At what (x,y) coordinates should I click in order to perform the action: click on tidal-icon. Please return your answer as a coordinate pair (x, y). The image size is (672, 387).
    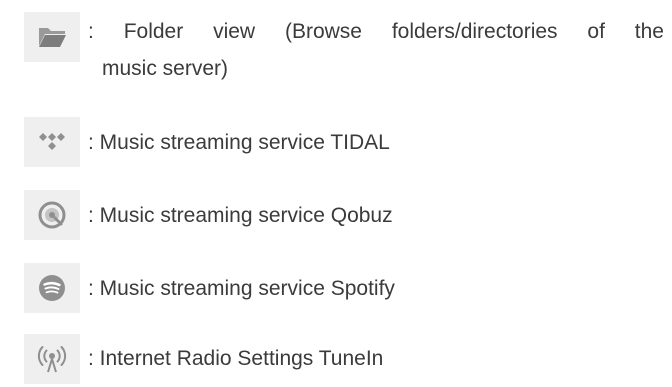
    Looking at the image, I should click on (52, 141).